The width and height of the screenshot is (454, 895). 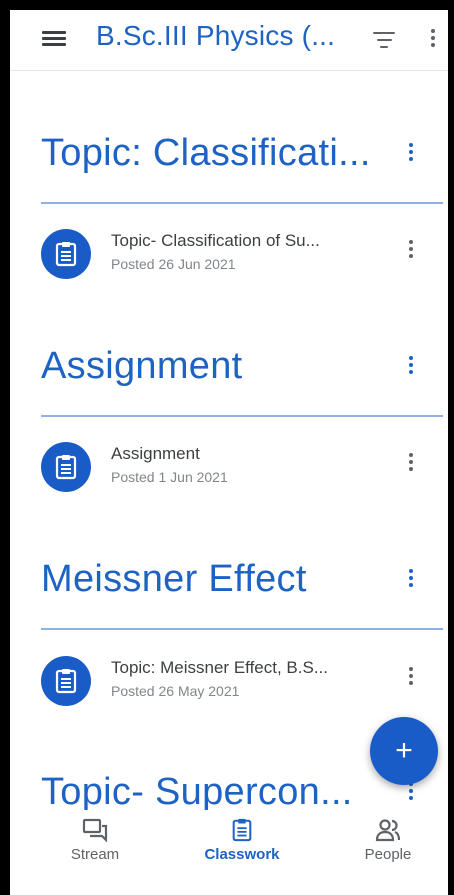 I want to click on nav-label: Classwork, so click(x=242, y=854).